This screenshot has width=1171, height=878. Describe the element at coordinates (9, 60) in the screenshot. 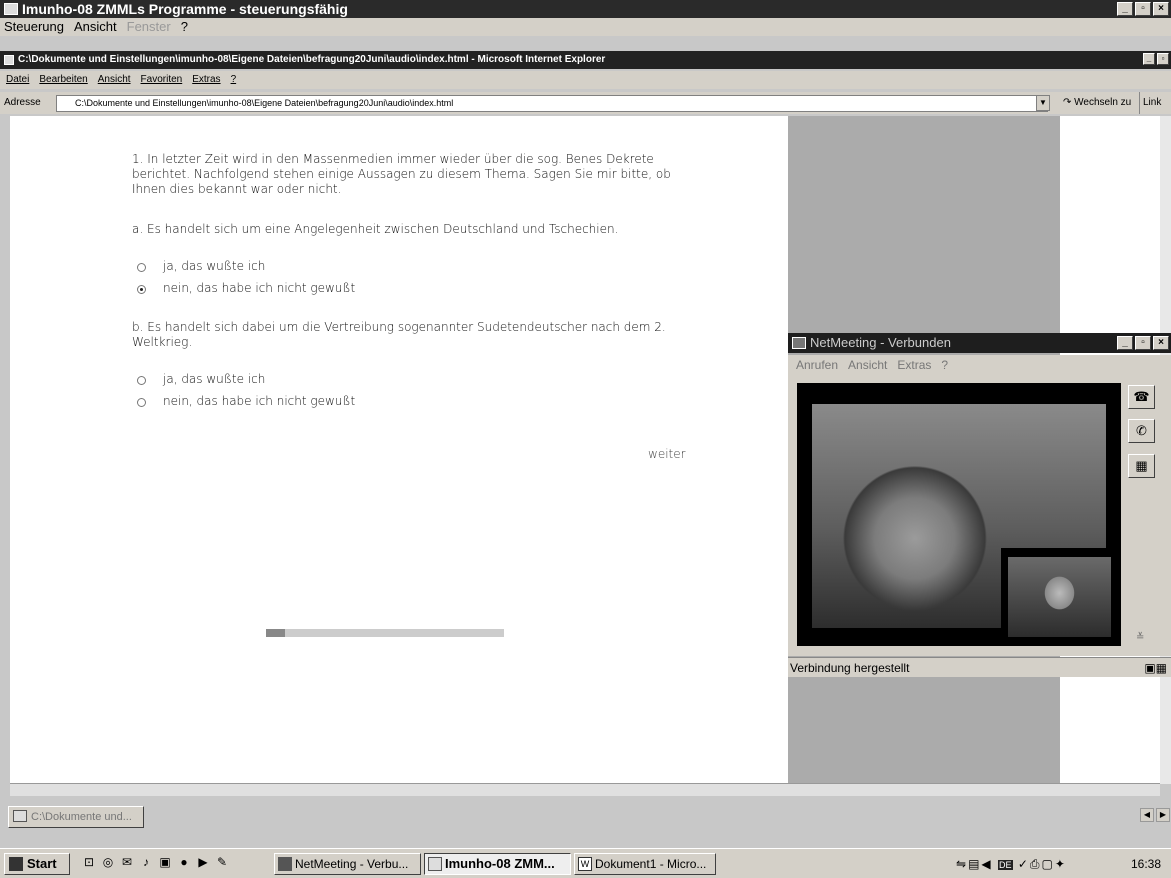

I see `ie-icon` at that location.